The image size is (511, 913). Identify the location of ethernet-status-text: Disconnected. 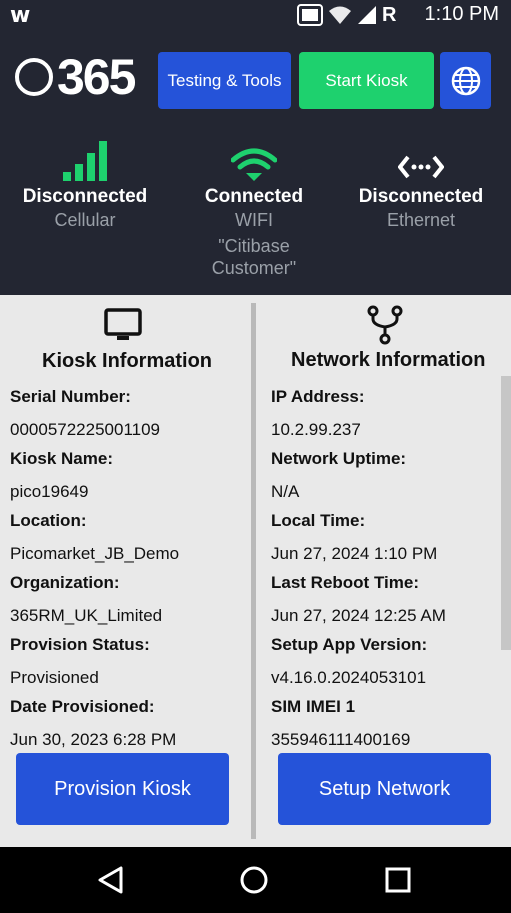
(421, 196).